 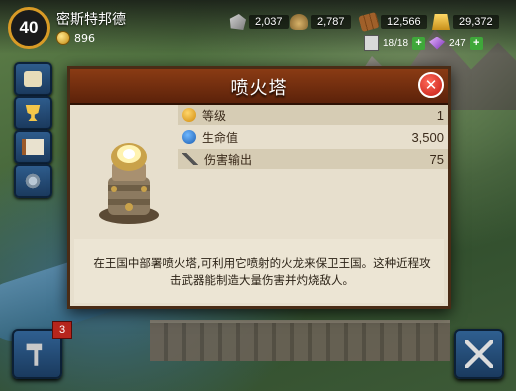 What do you see at coordinates (427, 137) in the screenshot?
I see `stat-value: 3,500` at bounding box center [427, 137].